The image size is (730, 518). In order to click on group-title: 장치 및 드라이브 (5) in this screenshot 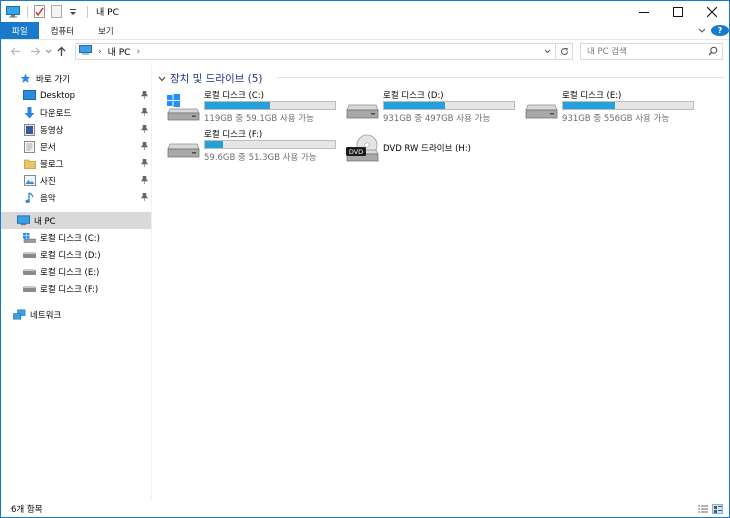, I will do `click(216, 79)`.